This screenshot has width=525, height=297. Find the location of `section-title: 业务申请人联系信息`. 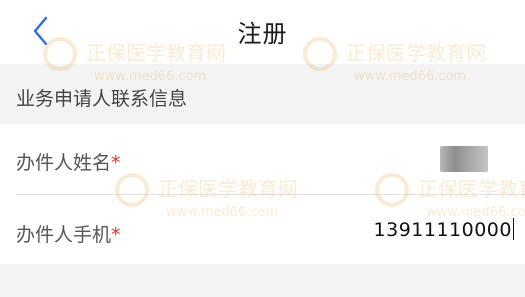

section-title: 业务申请人联系信息 is located at coordinates (102, 99).